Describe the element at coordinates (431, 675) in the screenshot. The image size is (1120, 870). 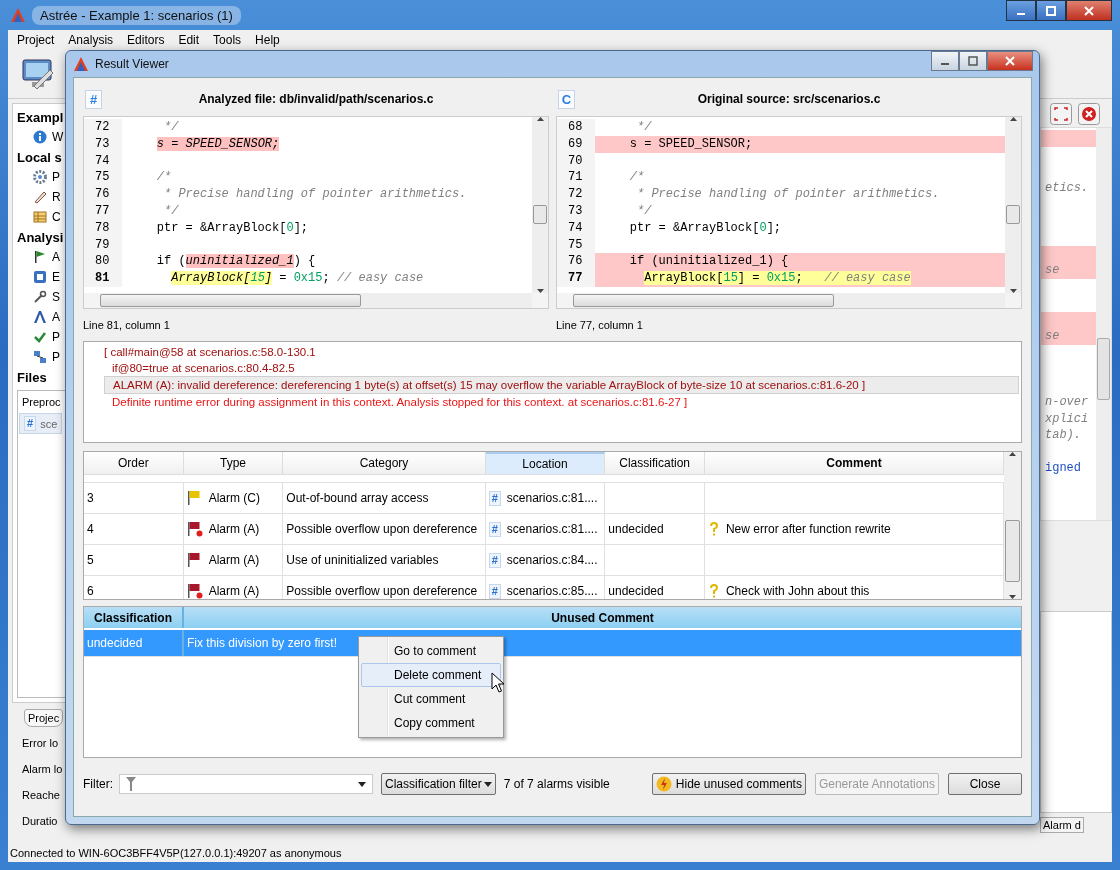
I see `menu-item: Delete comment` at that location.